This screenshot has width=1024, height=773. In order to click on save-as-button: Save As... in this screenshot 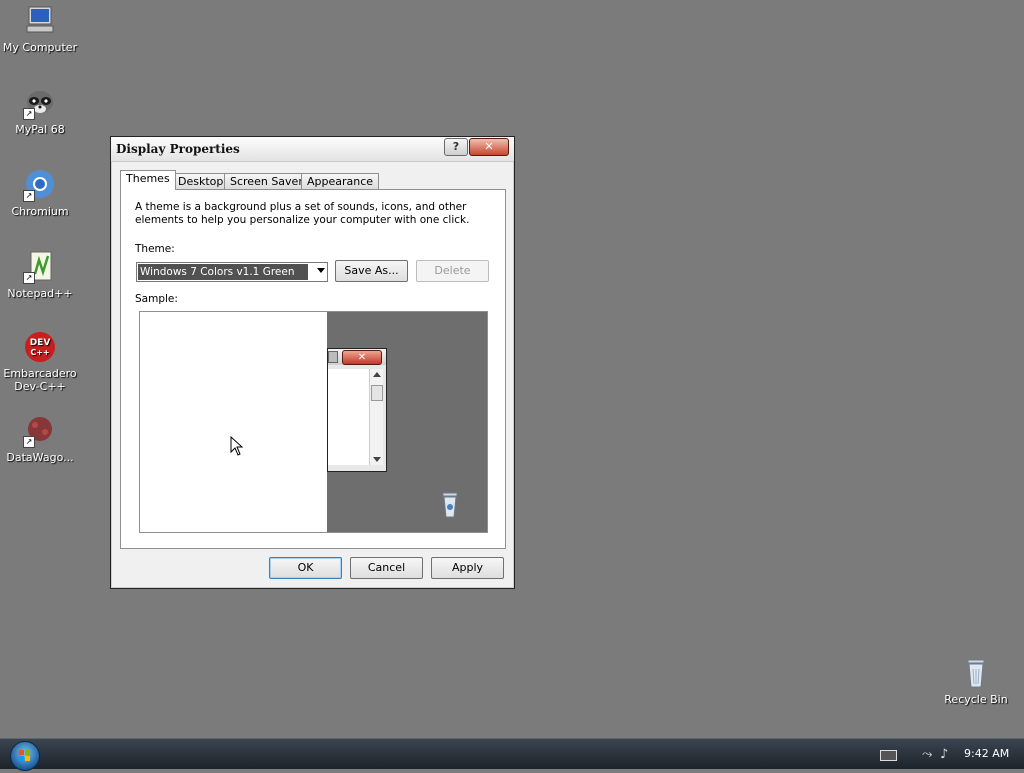, I will do `click(371, 271)`.